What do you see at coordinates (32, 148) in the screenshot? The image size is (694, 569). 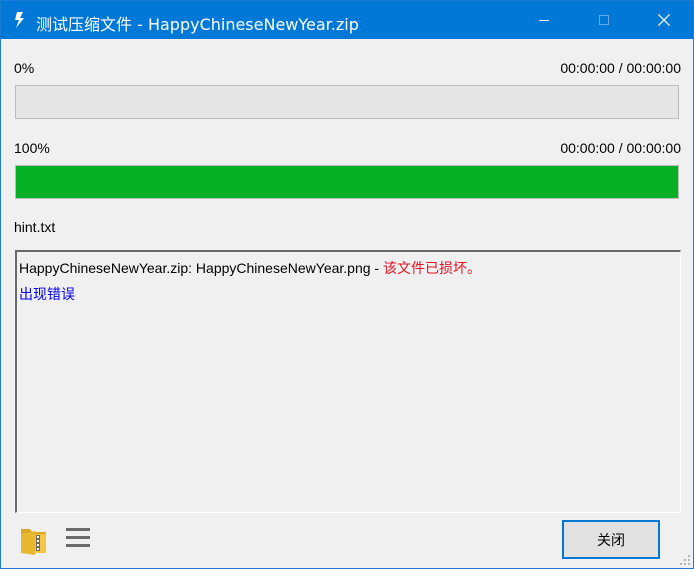 I see `total-progress-percent: 100%` at bounding box center [32, 148].